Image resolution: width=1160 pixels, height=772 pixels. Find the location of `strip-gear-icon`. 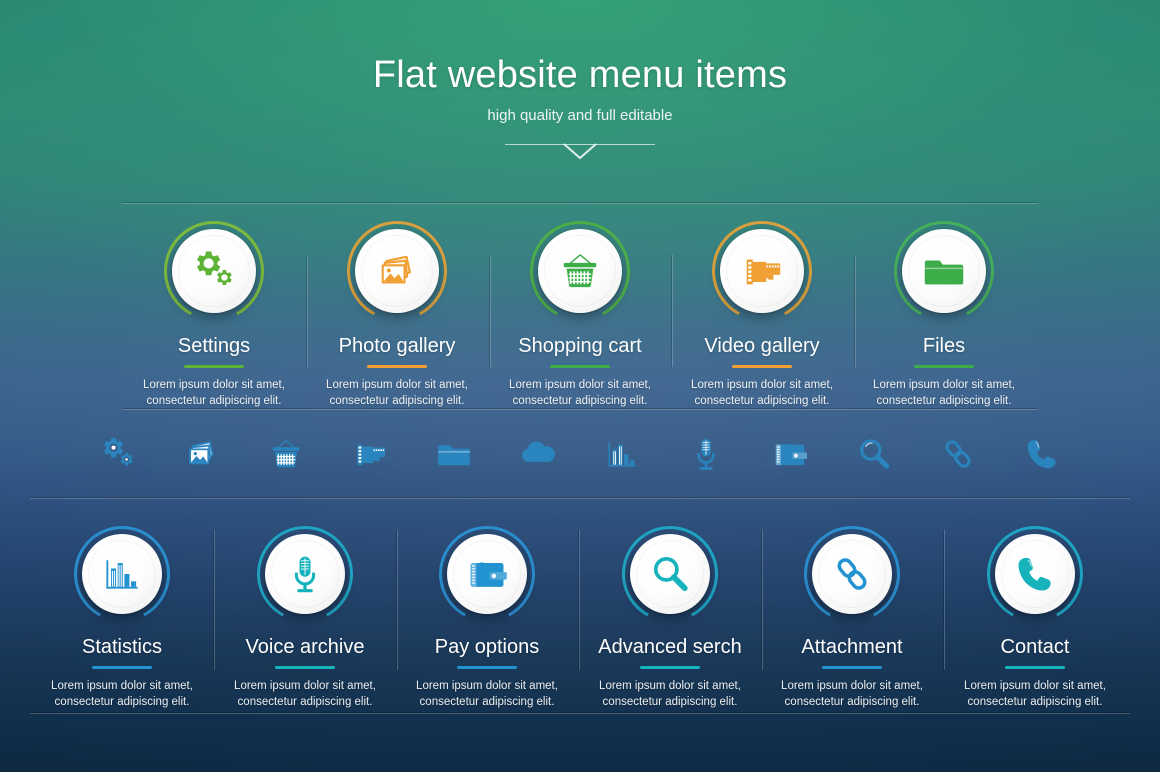

strip-gear-icon is located at coordinates (118, 454).